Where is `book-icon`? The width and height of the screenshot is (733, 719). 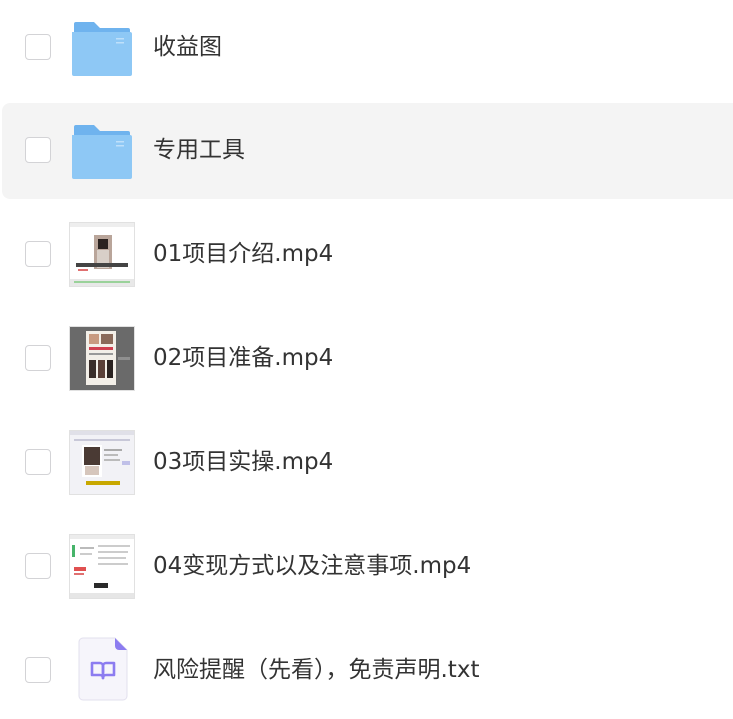
book-icon is located at coordinates (103, 671).